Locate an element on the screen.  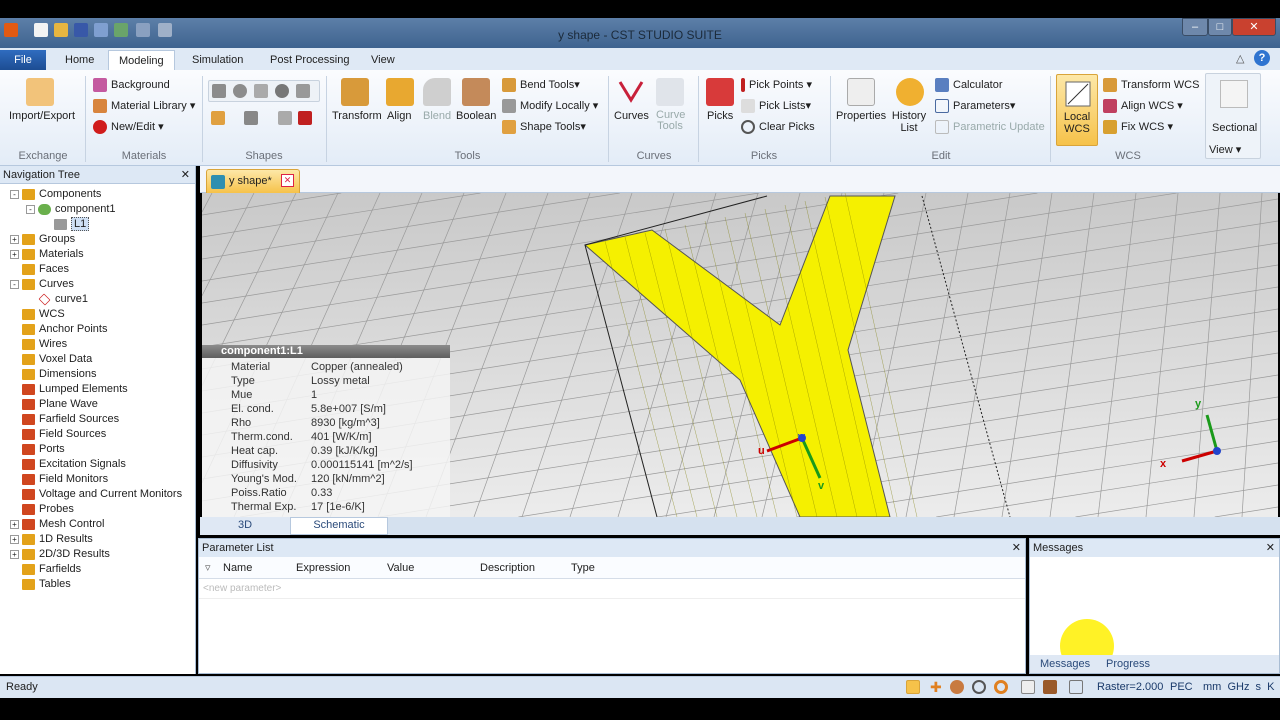
clear-picks-button: Clear Picks is located at coordinates (778, 127).